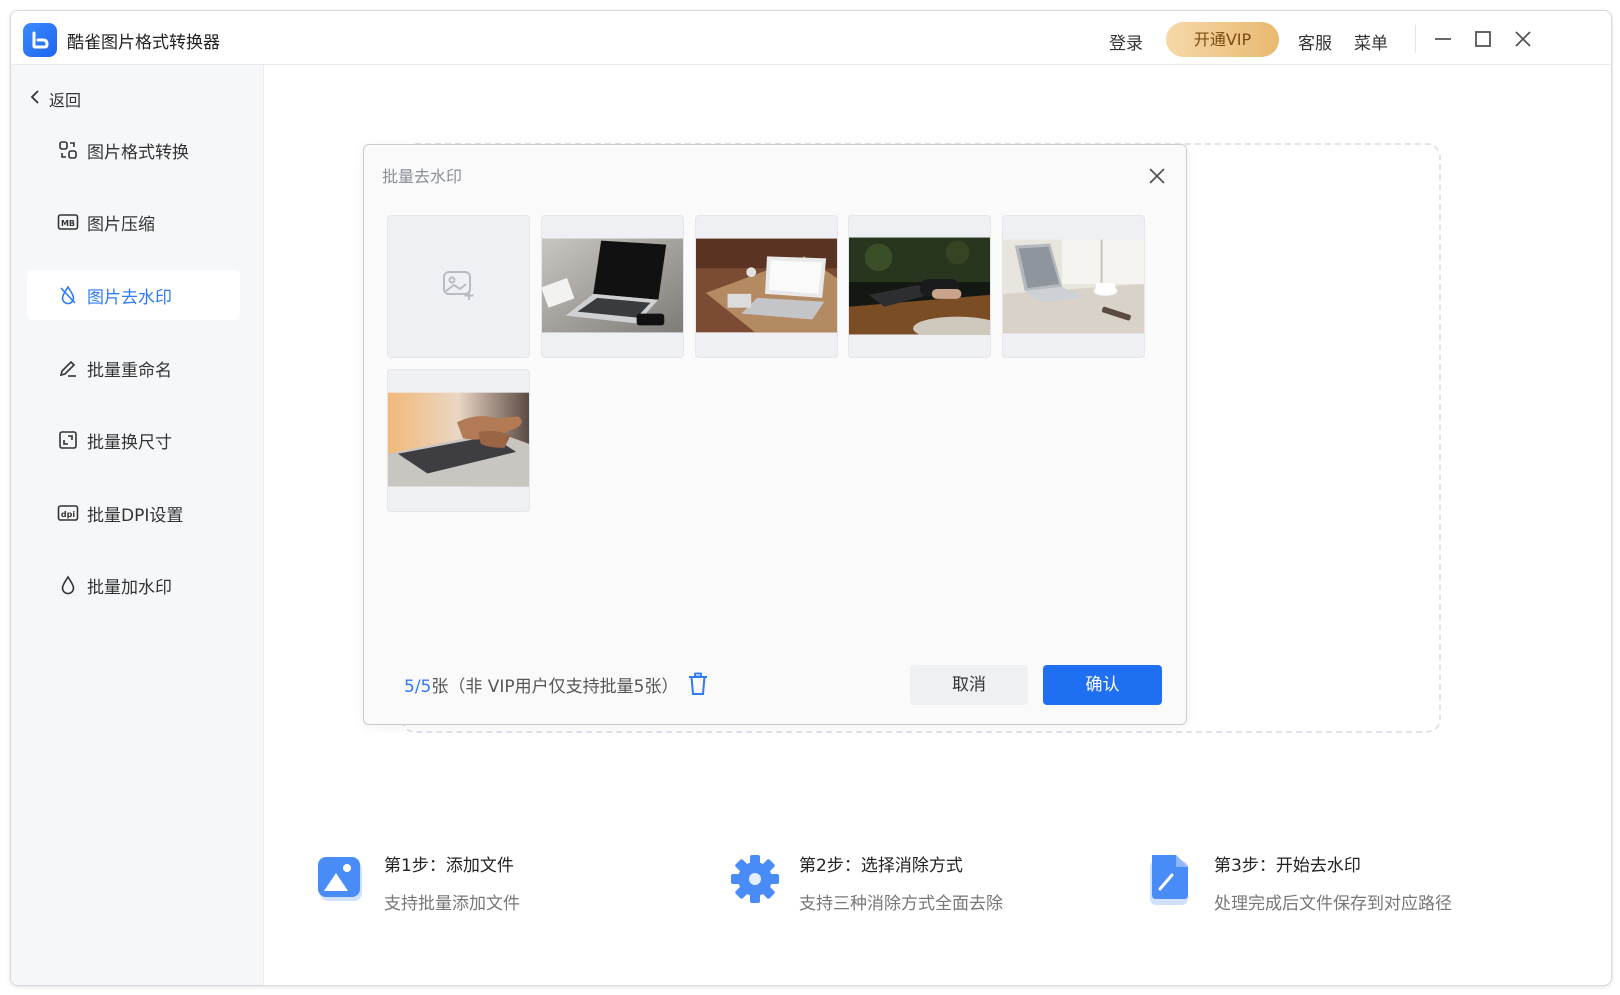  Describe the element at coordinates (811, 38) in the screenshot. I see `title-bar: 酷雀图片格式转换器 登录 开通VIP 客服 菜单` at that location.